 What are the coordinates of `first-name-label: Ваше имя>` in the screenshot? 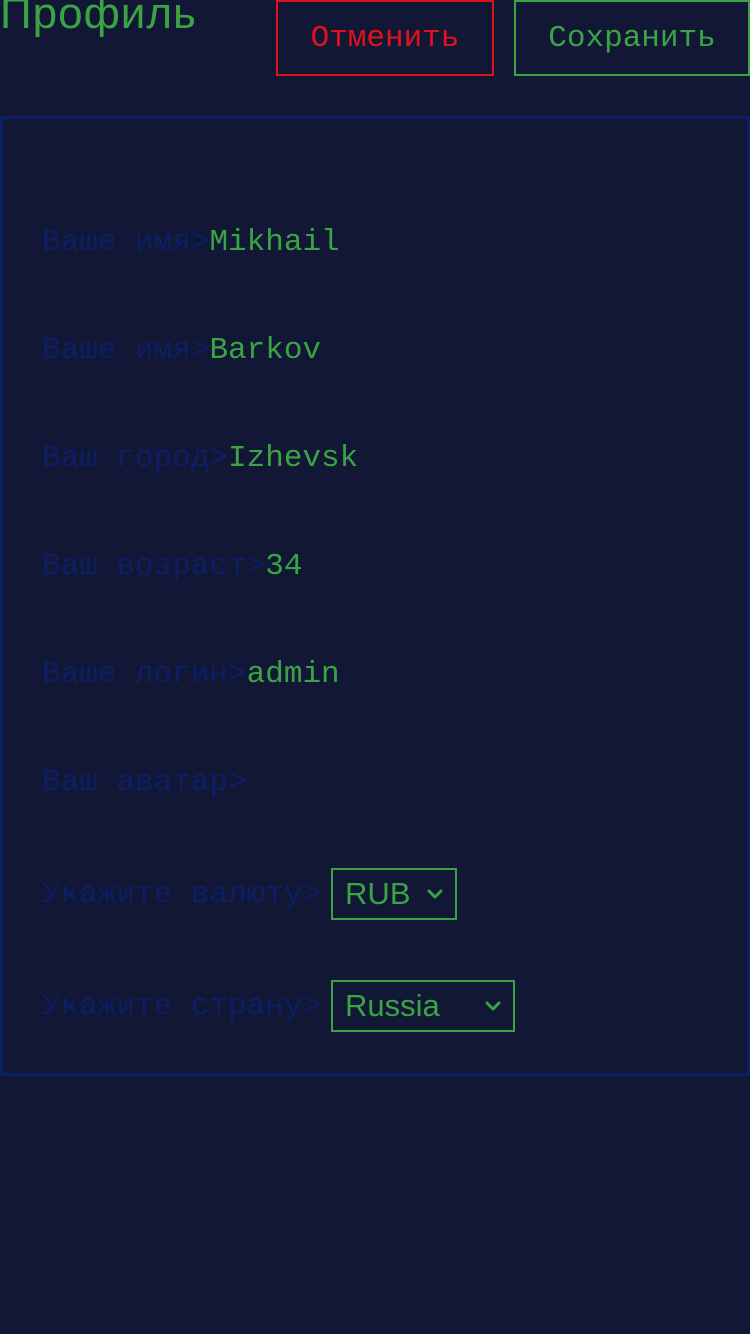 It's located at (126, 242).